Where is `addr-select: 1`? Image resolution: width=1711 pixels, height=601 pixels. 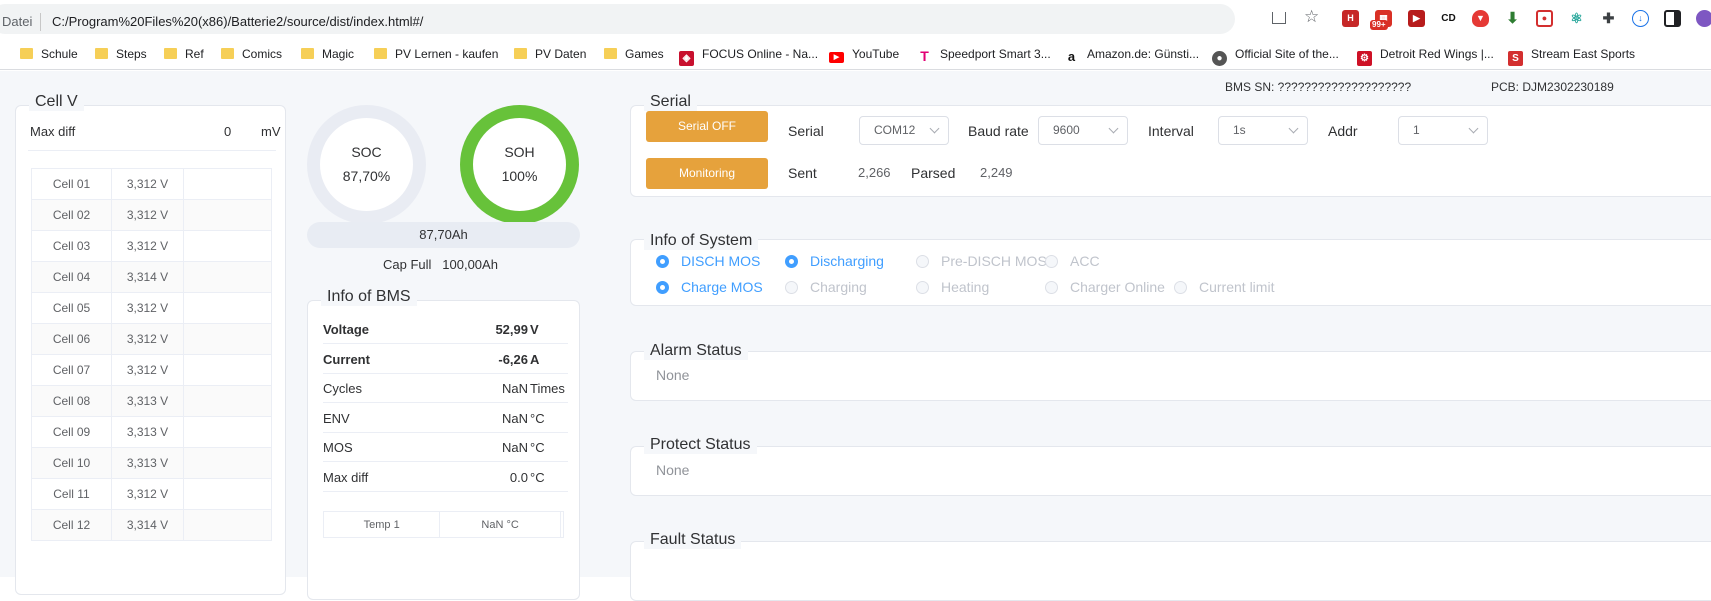 addr-select: 1 is located at coordinates (1443, 130).